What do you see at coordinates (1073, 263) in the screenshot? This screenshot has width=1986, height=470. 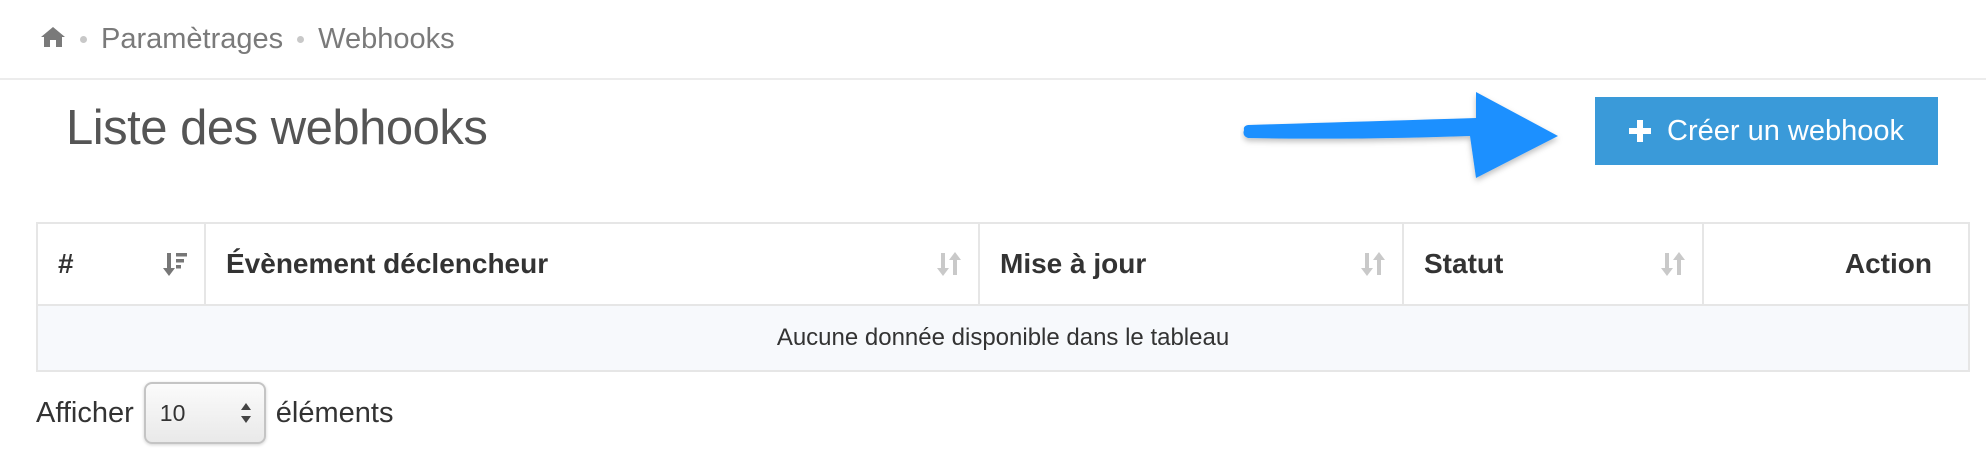 I see `column-header-label: Mise à jour` at bounding box center [1073, 263].